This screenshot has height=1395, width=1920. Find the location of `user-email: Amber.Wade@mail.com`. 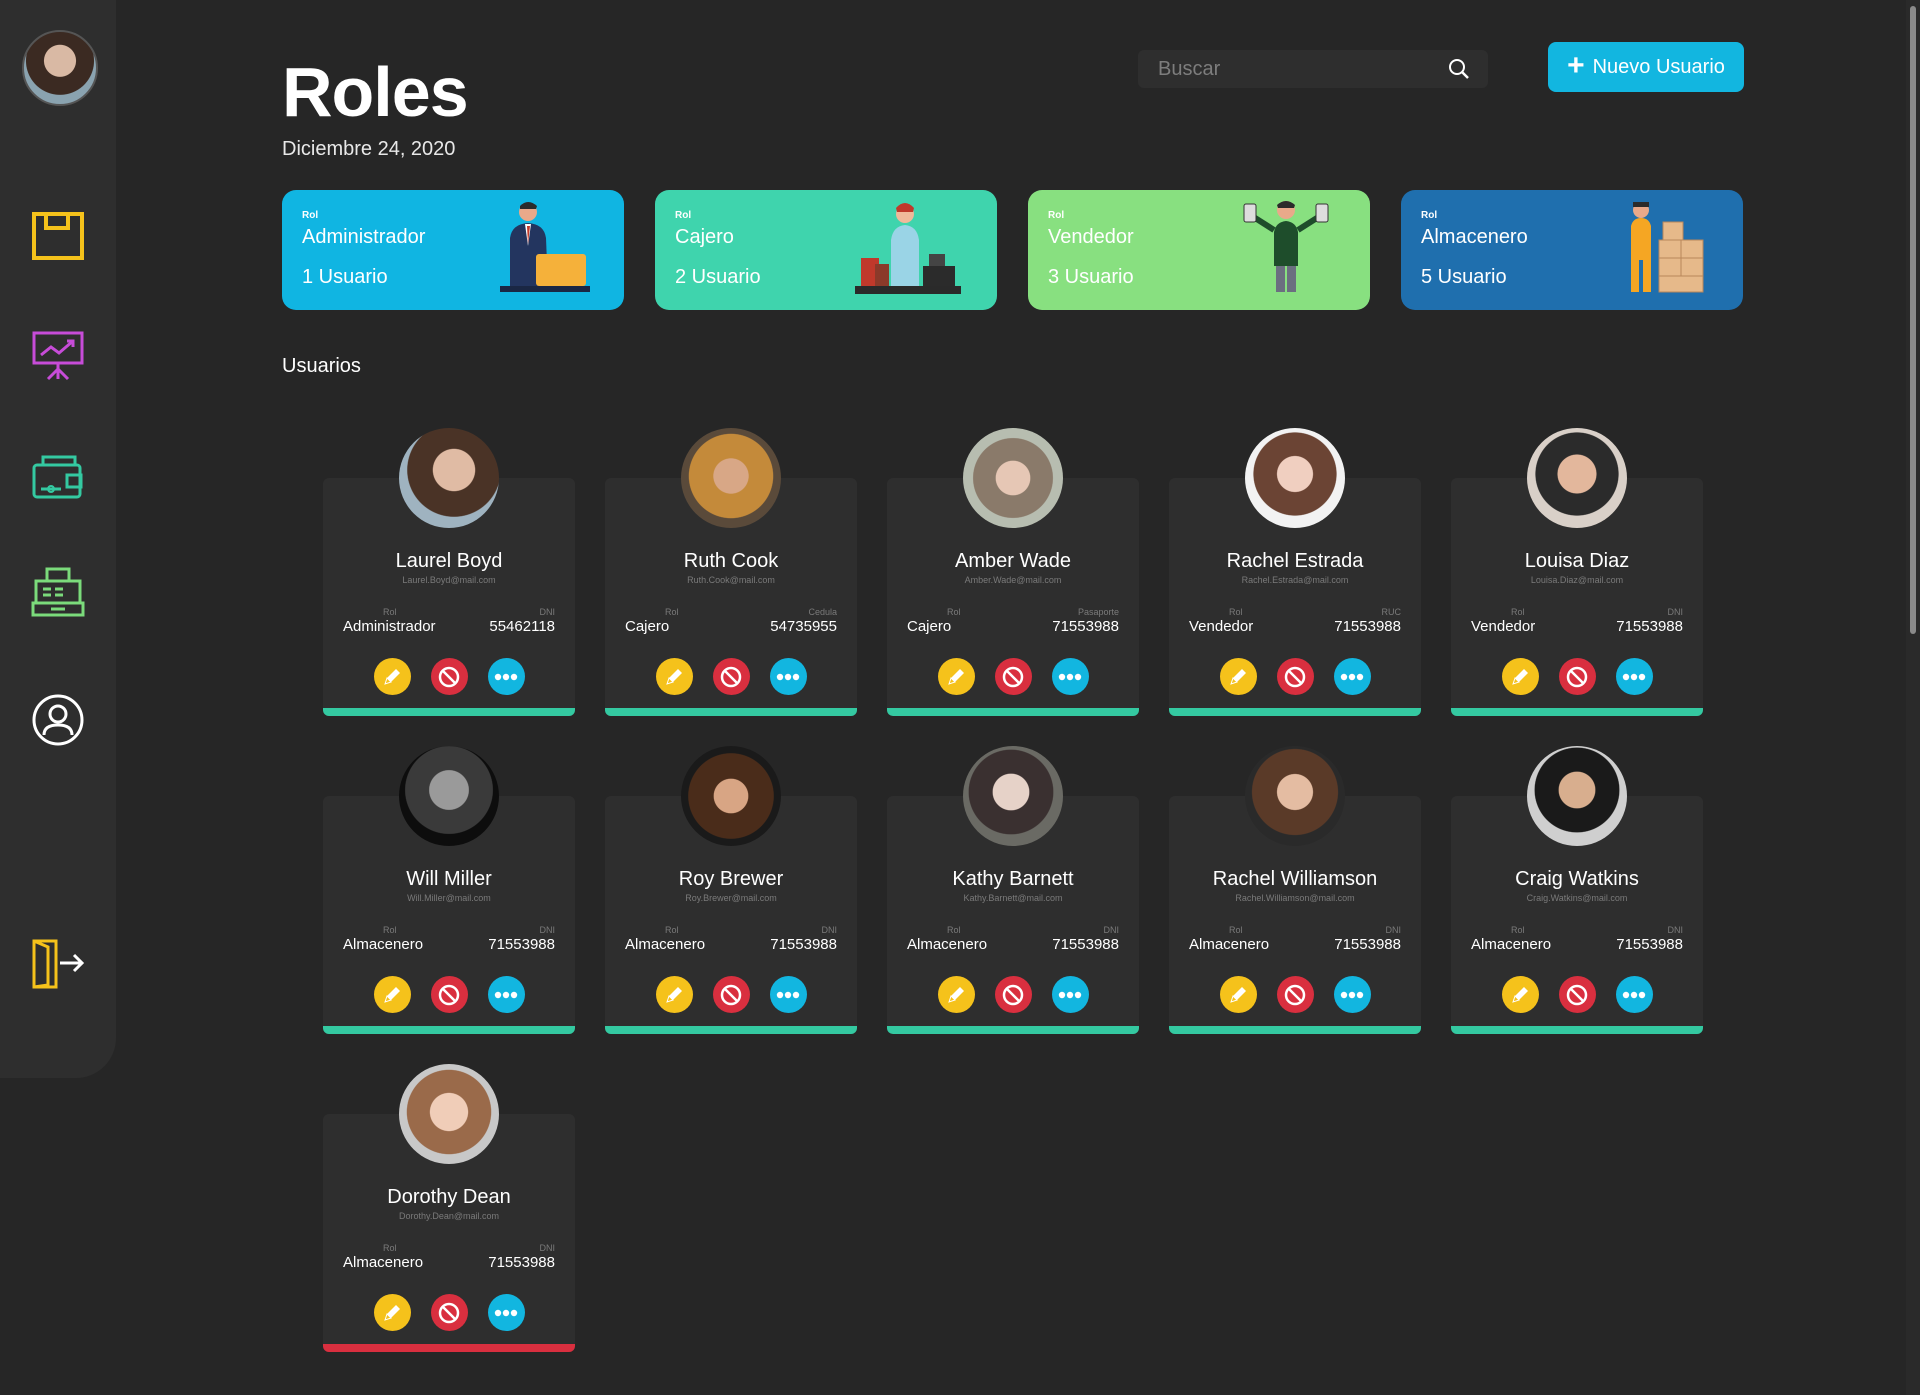

user-email: Amber.Wade@mail.com is located at coordinates (1013, 580).